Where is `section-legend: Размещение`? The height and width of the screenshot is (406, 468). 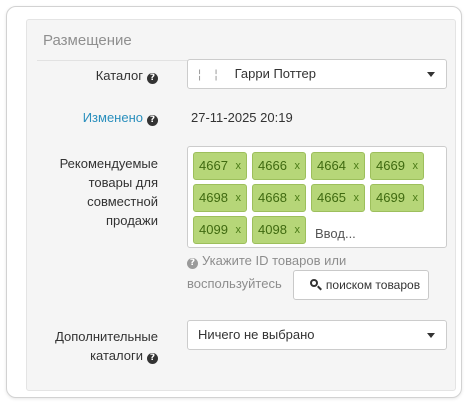 section-legend: Размещение is located at coordinates (87, 40).